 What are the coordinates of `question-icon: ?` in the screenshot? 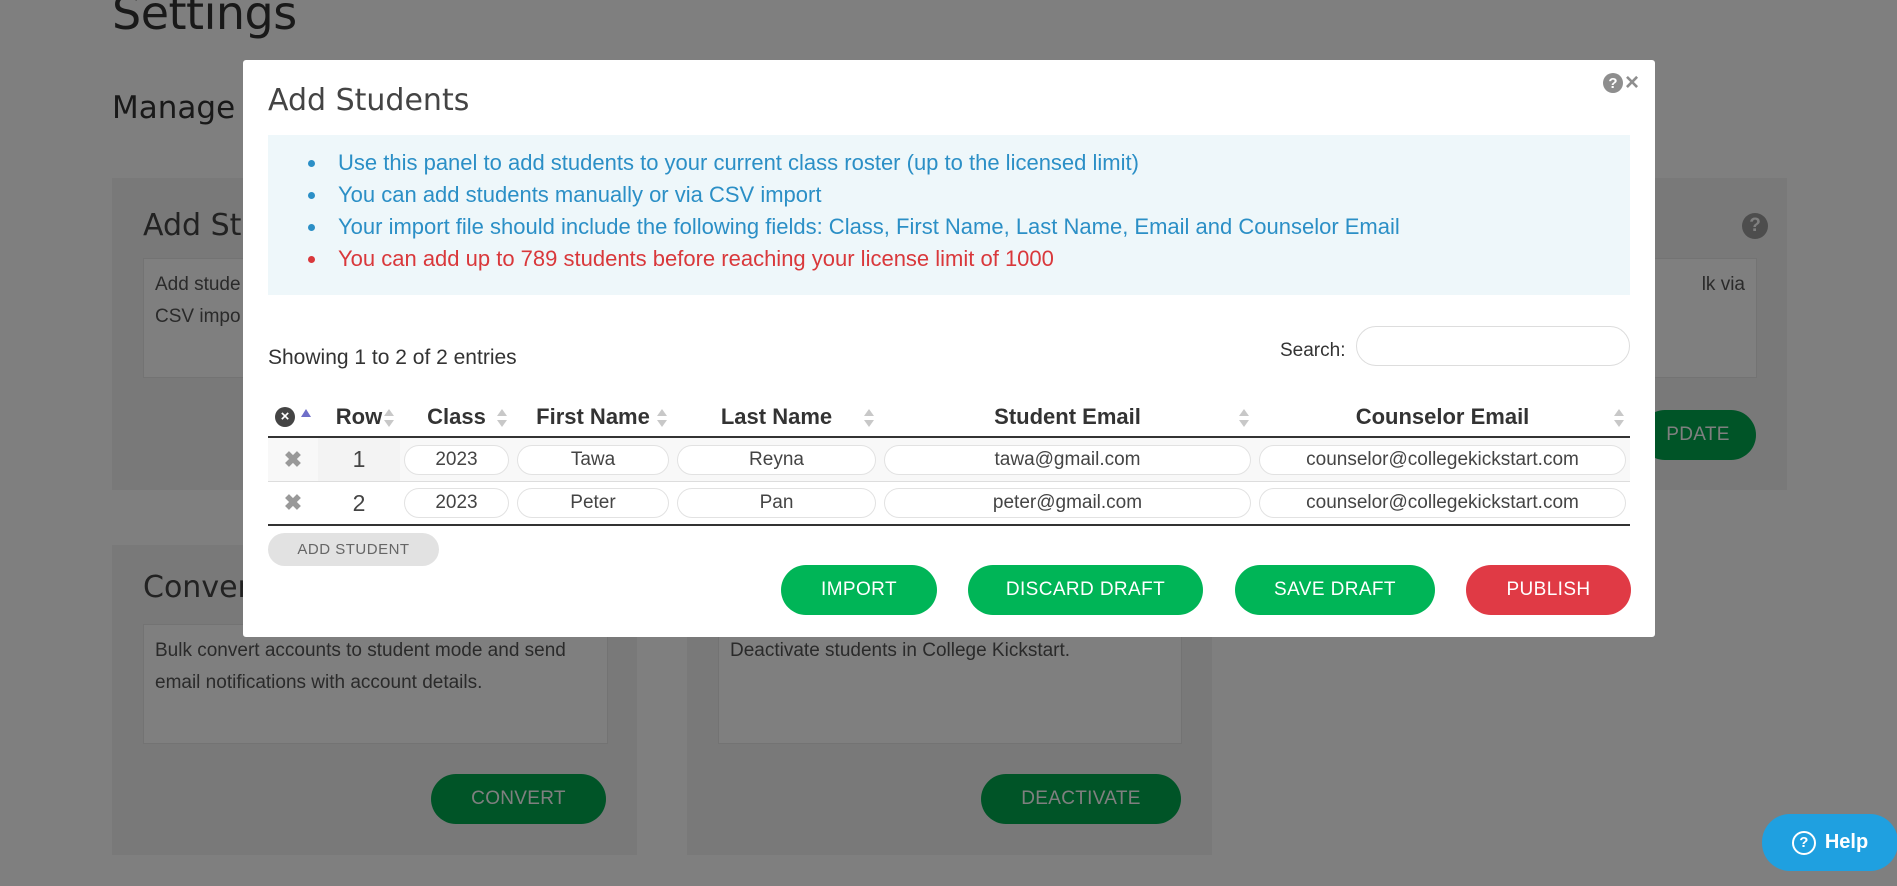 It's located at (1612, 83).